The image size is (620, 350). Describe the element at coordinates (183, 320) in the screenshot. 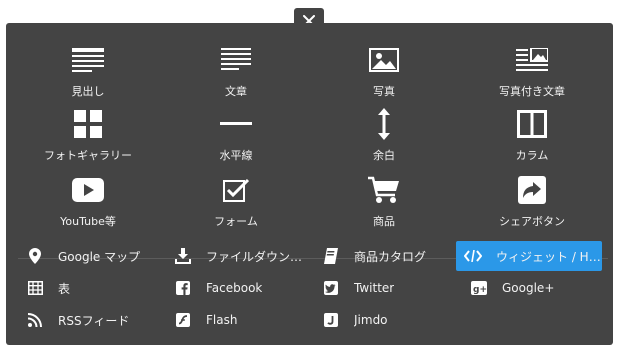

I see `flash-icon` at that location.